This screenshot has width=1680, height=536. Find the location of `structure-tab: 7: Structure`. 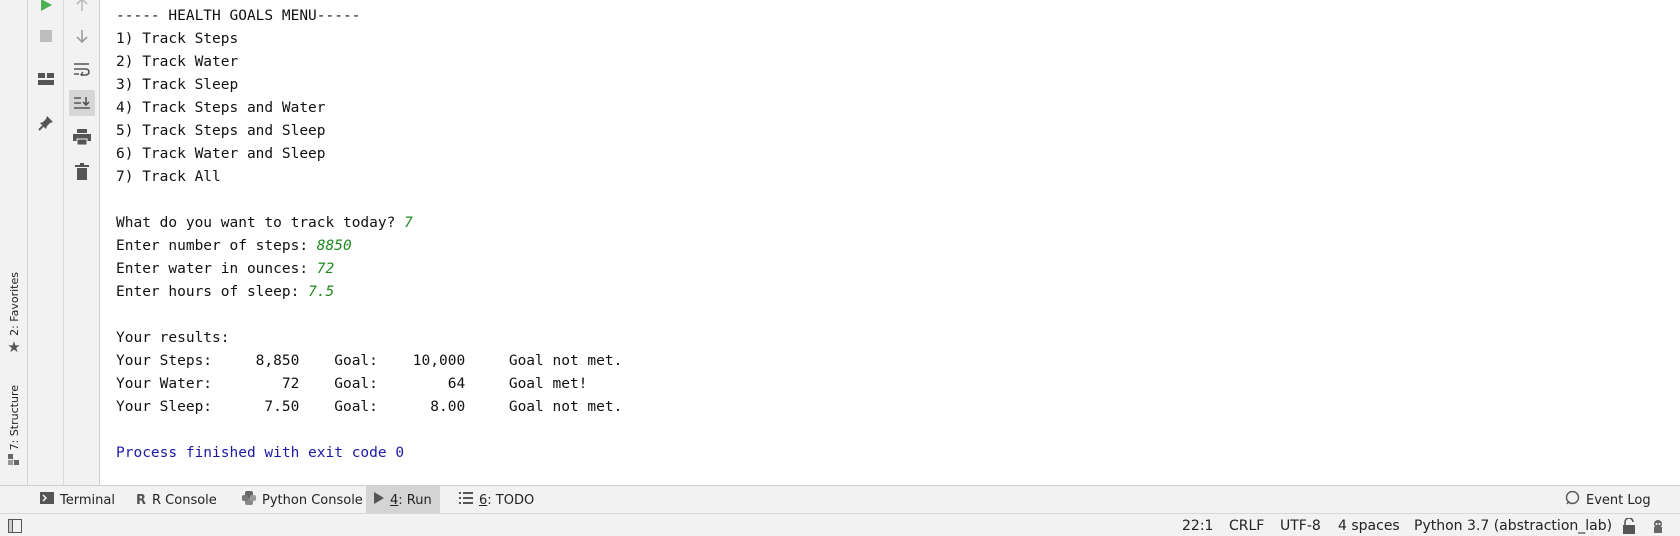

structure-tab: 7: Structure is located at coordinates (14, 427).